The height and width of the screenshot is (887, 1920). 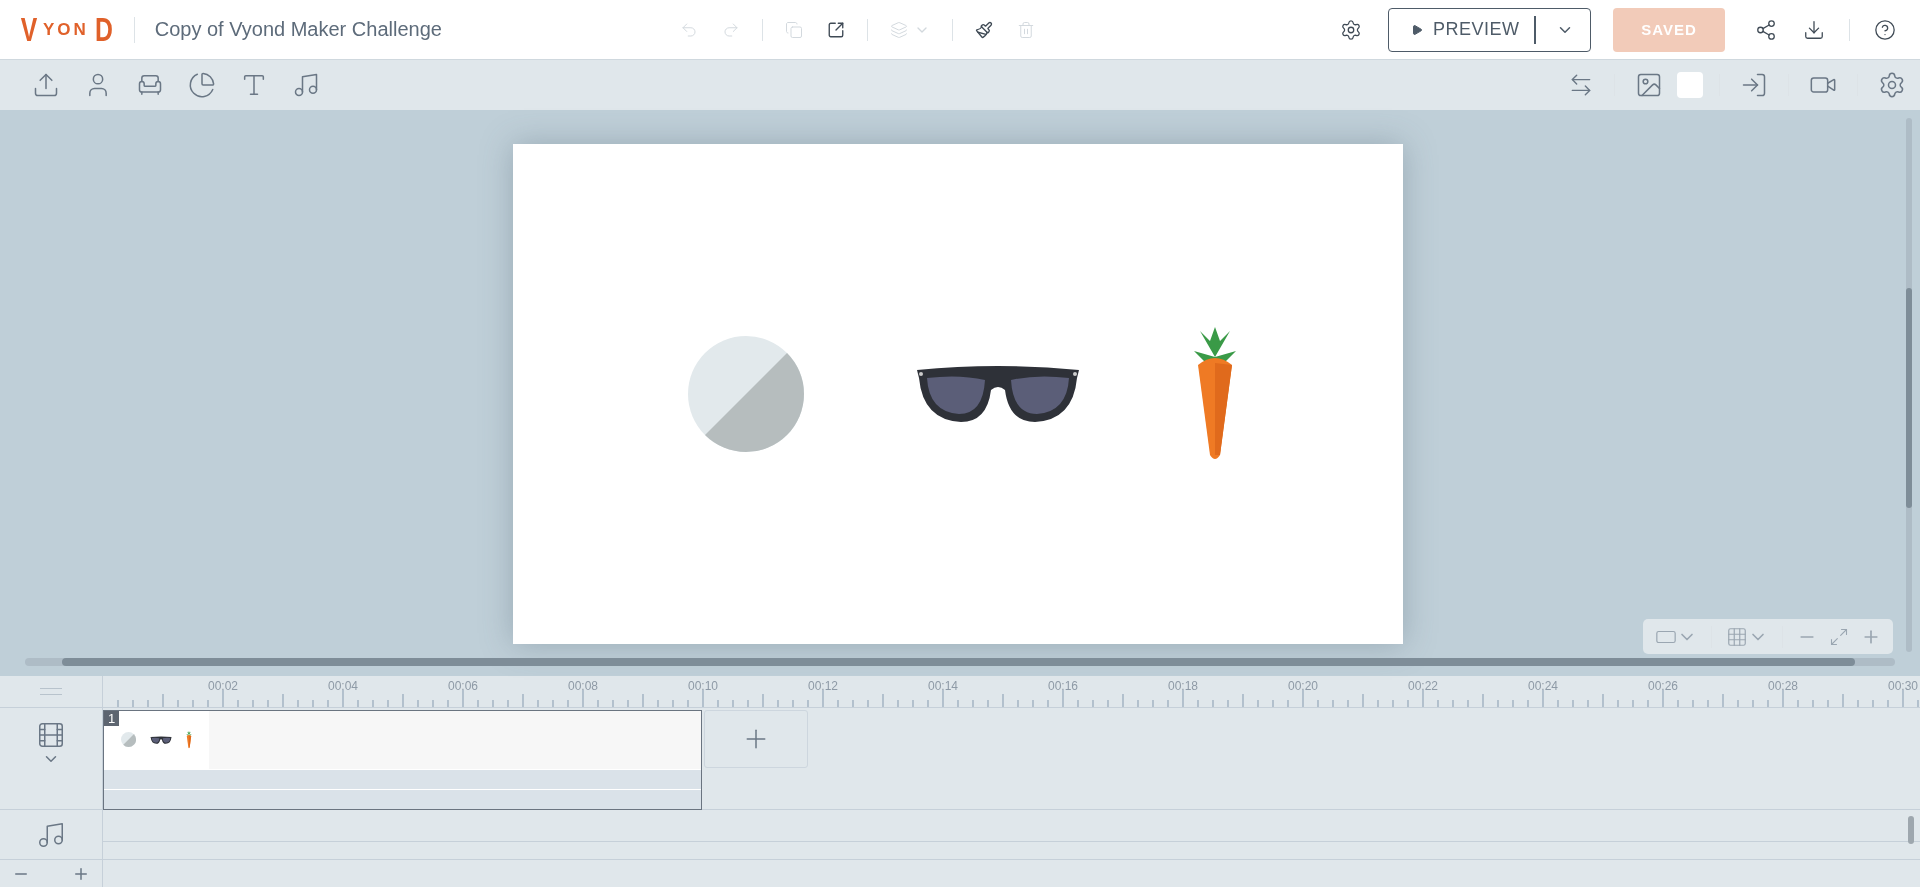 I want to click on time-label: 00:08, so click(x=583, y=686).